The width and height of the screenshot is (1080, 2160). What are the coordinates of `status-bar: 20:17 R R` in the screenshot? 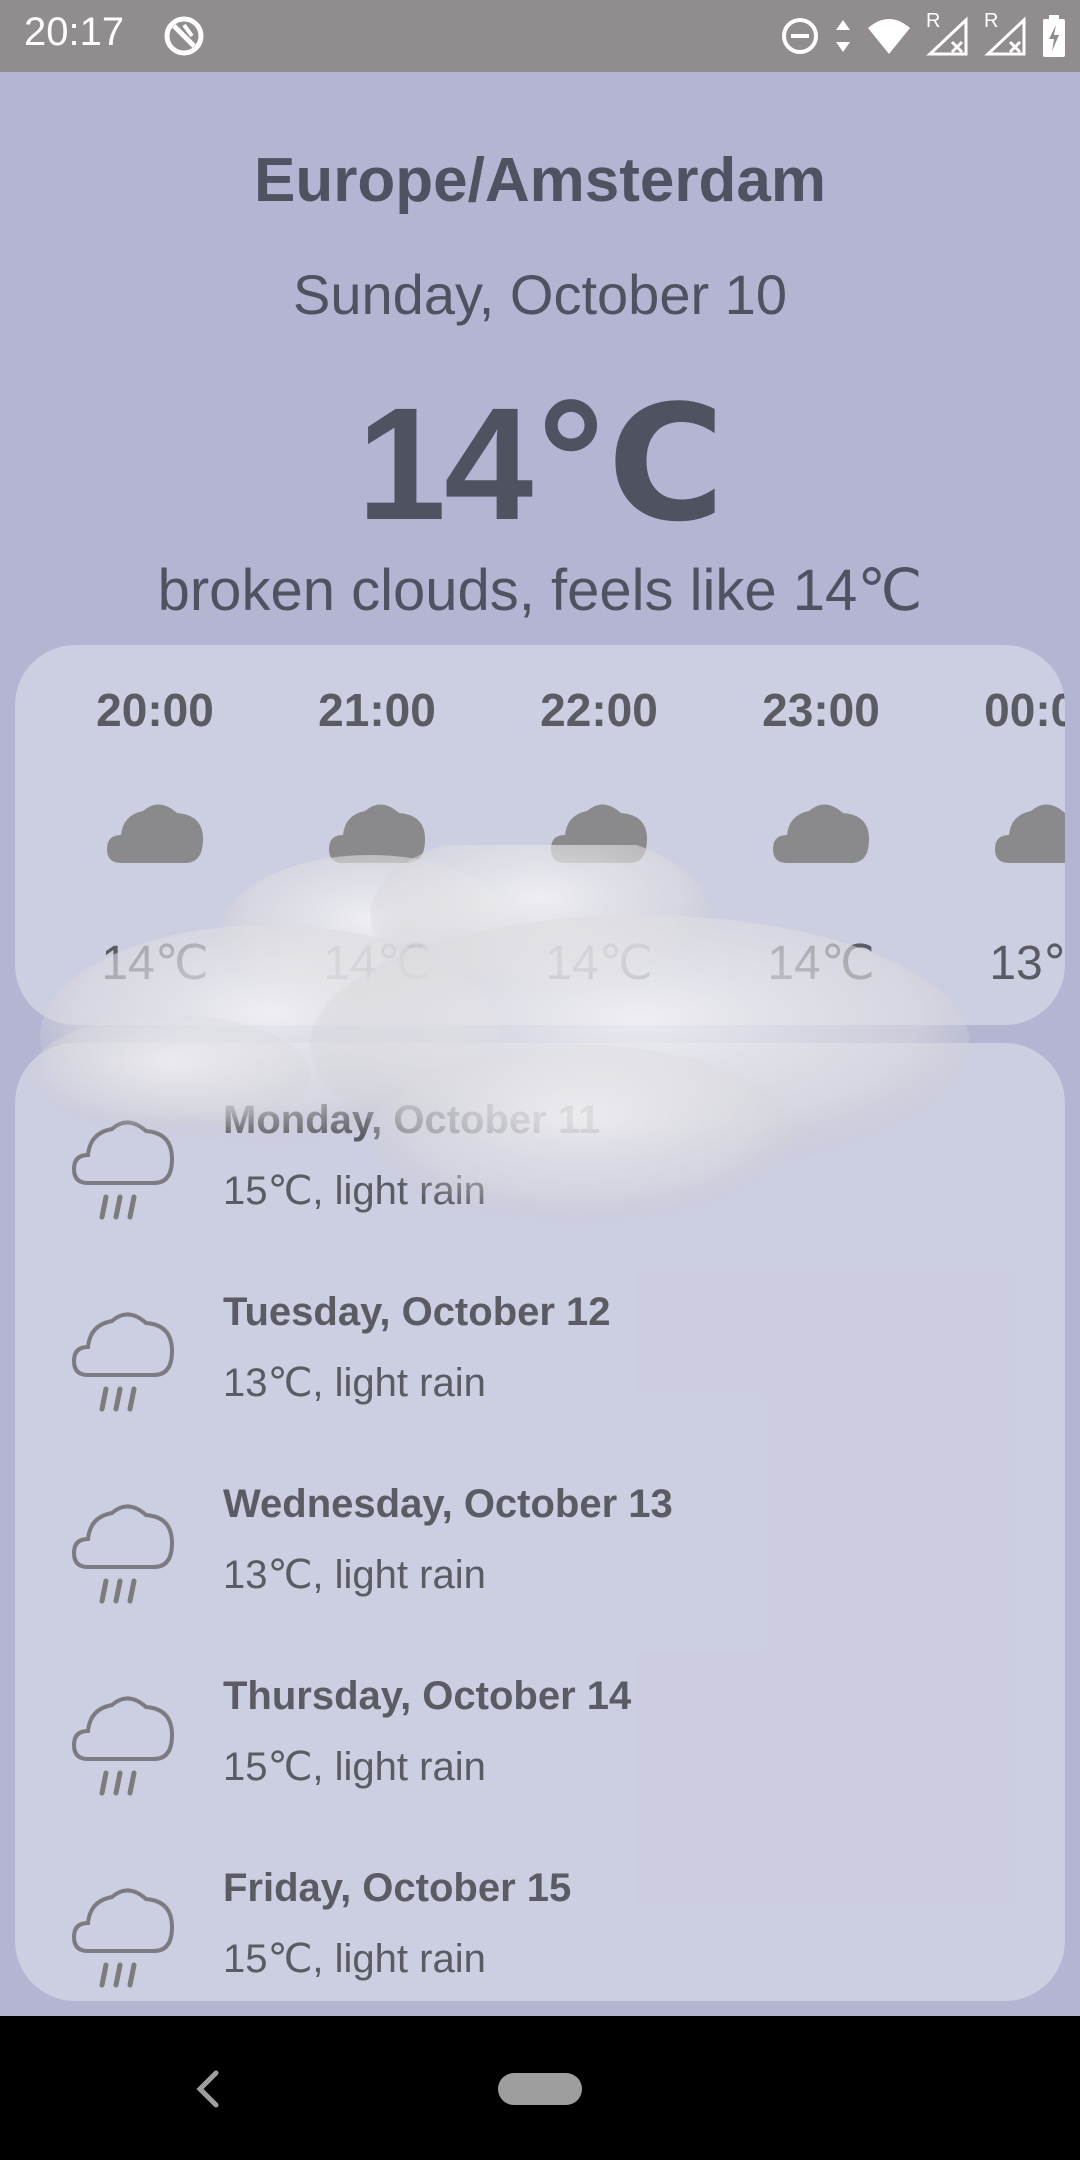 It's located at (540, 36).